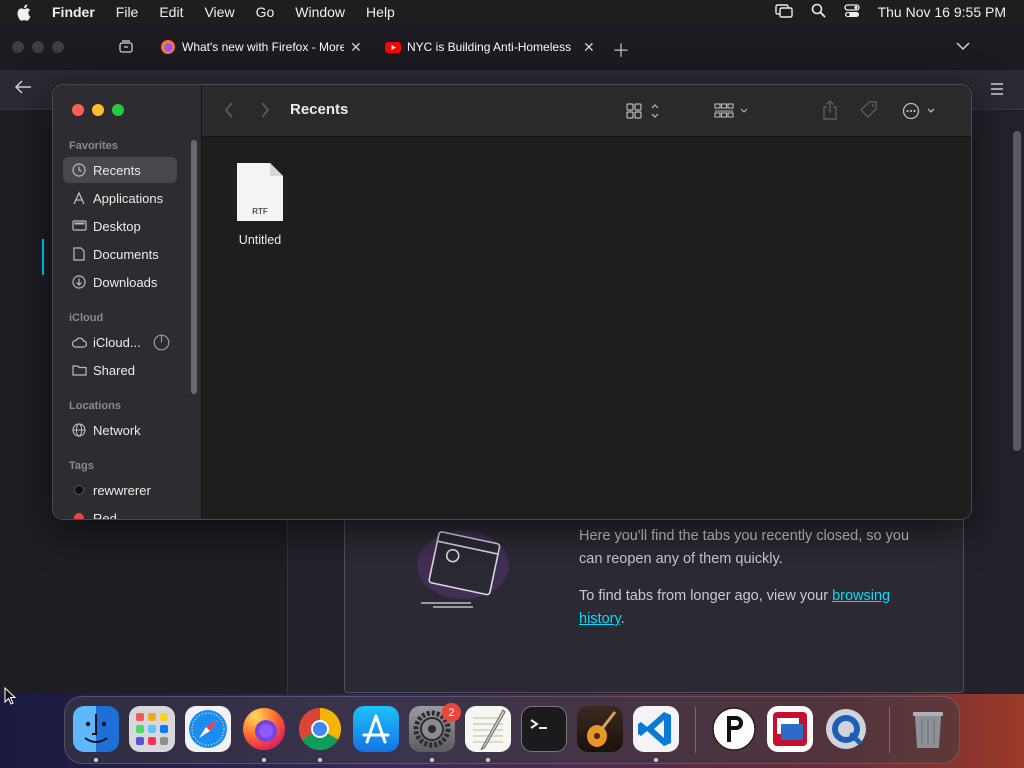  Describe the element at coordinates (10, 698) in the screenshot. I see `mouse-pointer-icon` at that location.